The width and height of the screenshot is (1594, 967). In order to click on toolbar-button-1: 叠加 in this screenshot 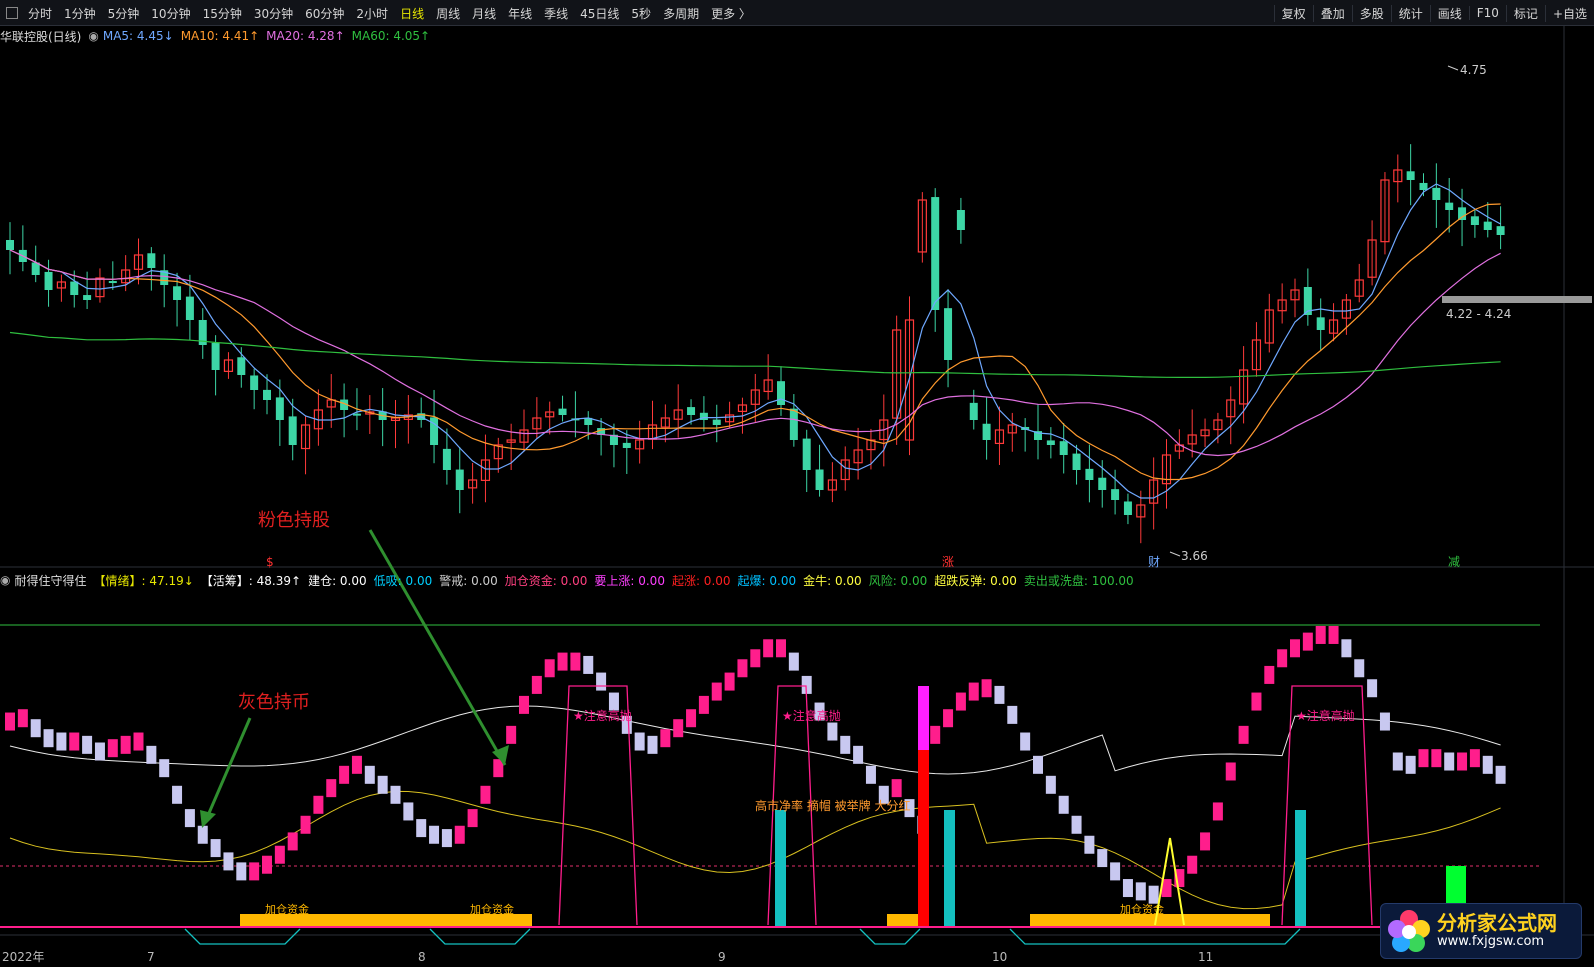, I will do `click(1332, 13)`.